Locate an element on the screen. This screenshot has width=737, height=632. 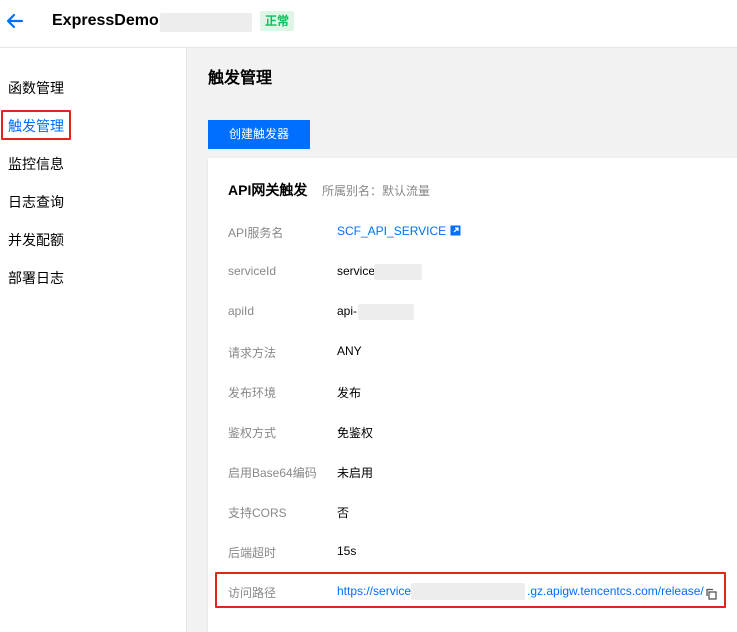
trigger-alias: 所属别名：默认流量 is located at coordinates (376, 191).